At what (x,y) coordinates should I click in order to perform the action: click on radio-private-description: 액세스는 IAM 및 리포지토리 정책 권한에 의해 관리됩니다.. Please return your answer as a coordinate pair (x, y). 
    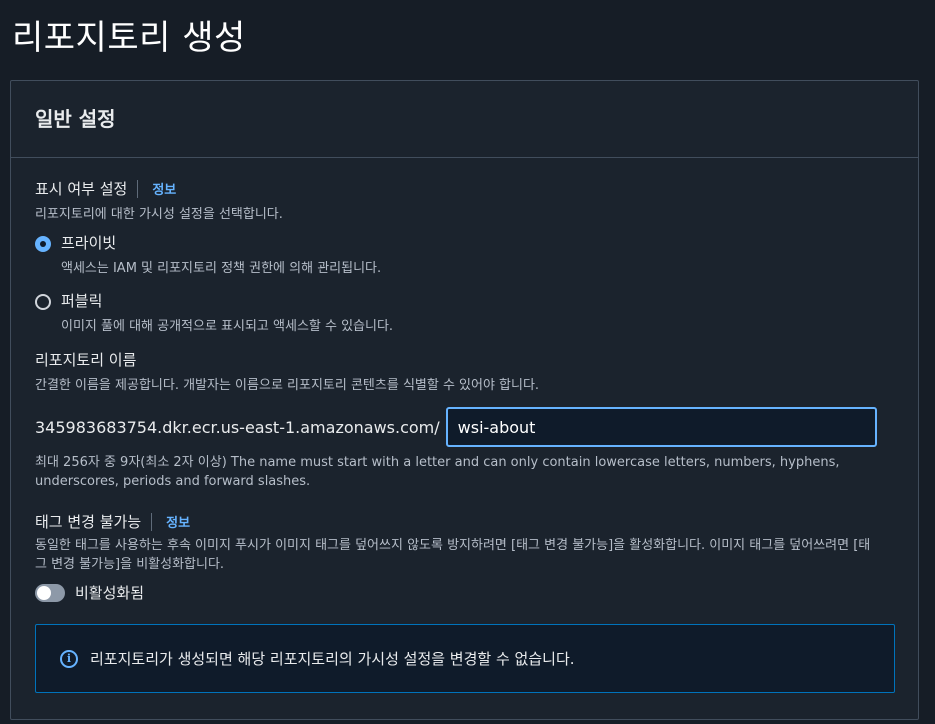
    Looking at the image, I should click on (221, 268).